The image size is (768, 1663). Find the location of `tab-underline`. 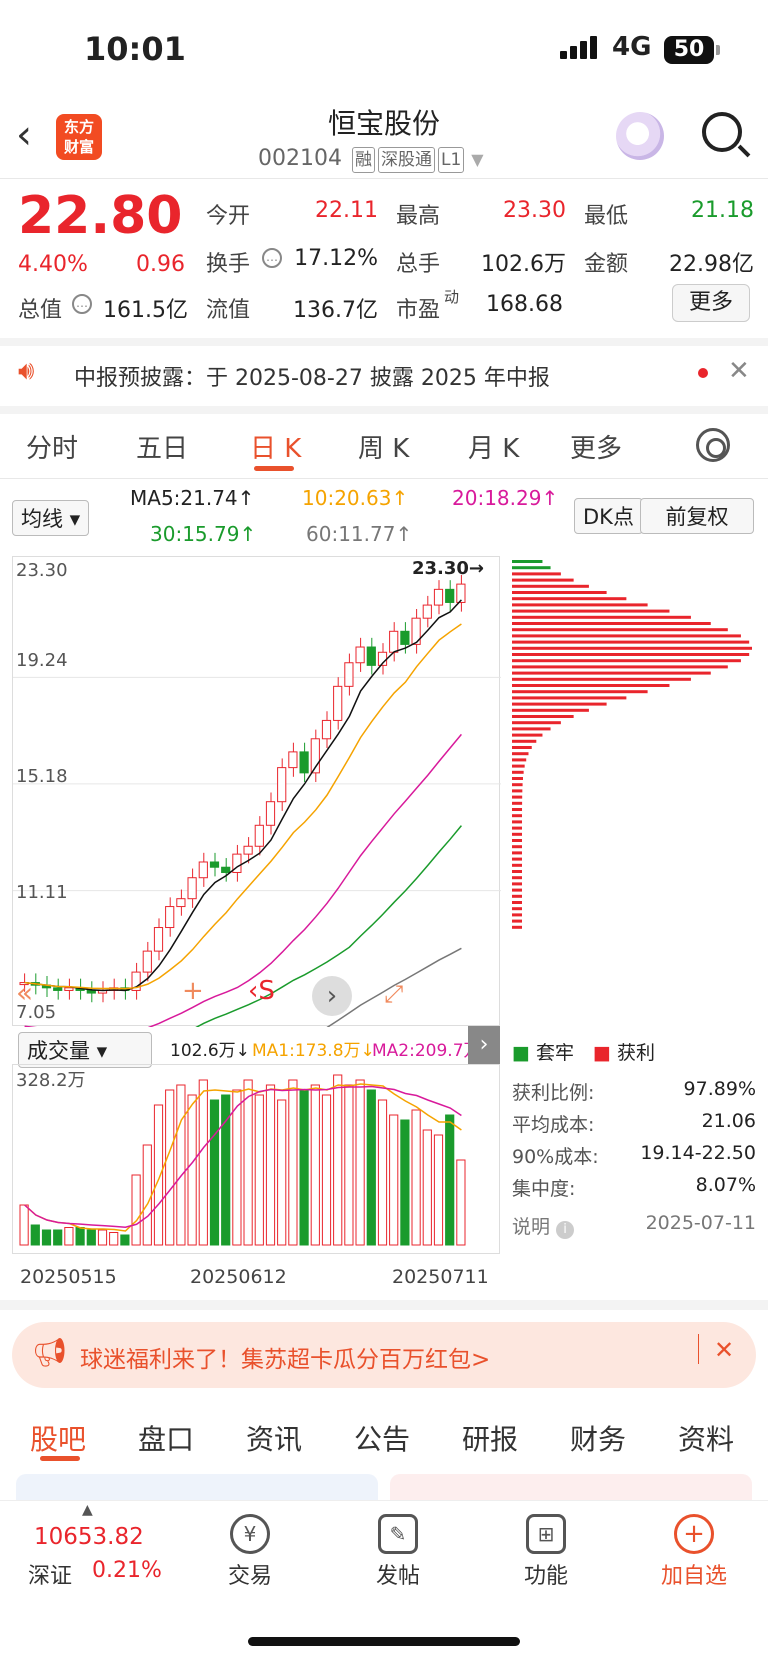

tab-underline is located at coordinates (60, 1458).